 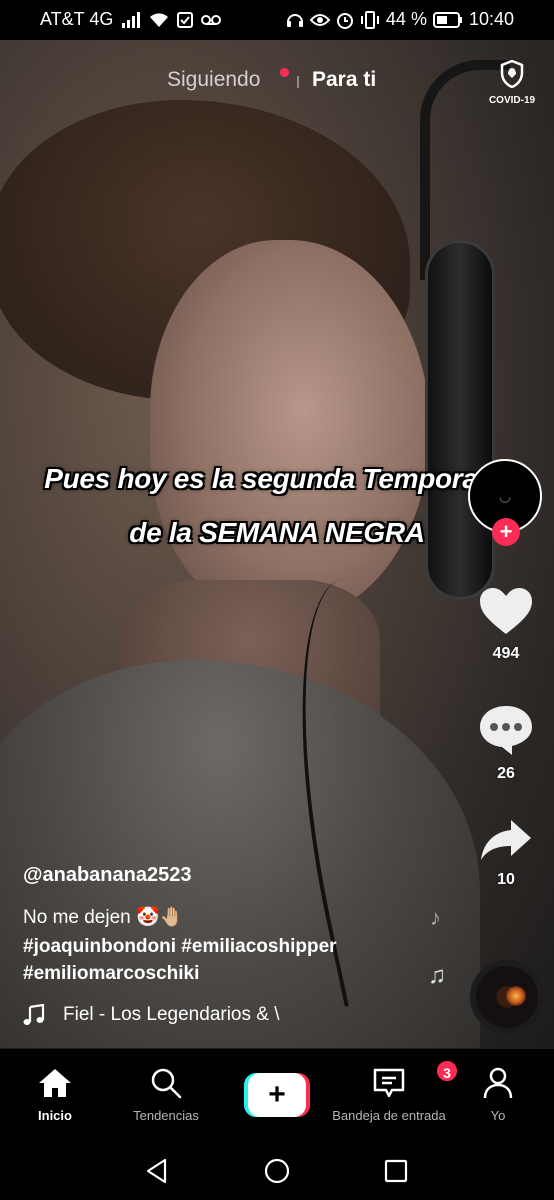 What do you see at coordinates (277, 532) in the screenshot?
I see `video-caption-line2: de la SEMANA NEGRA` at bounding box center [277, 532].